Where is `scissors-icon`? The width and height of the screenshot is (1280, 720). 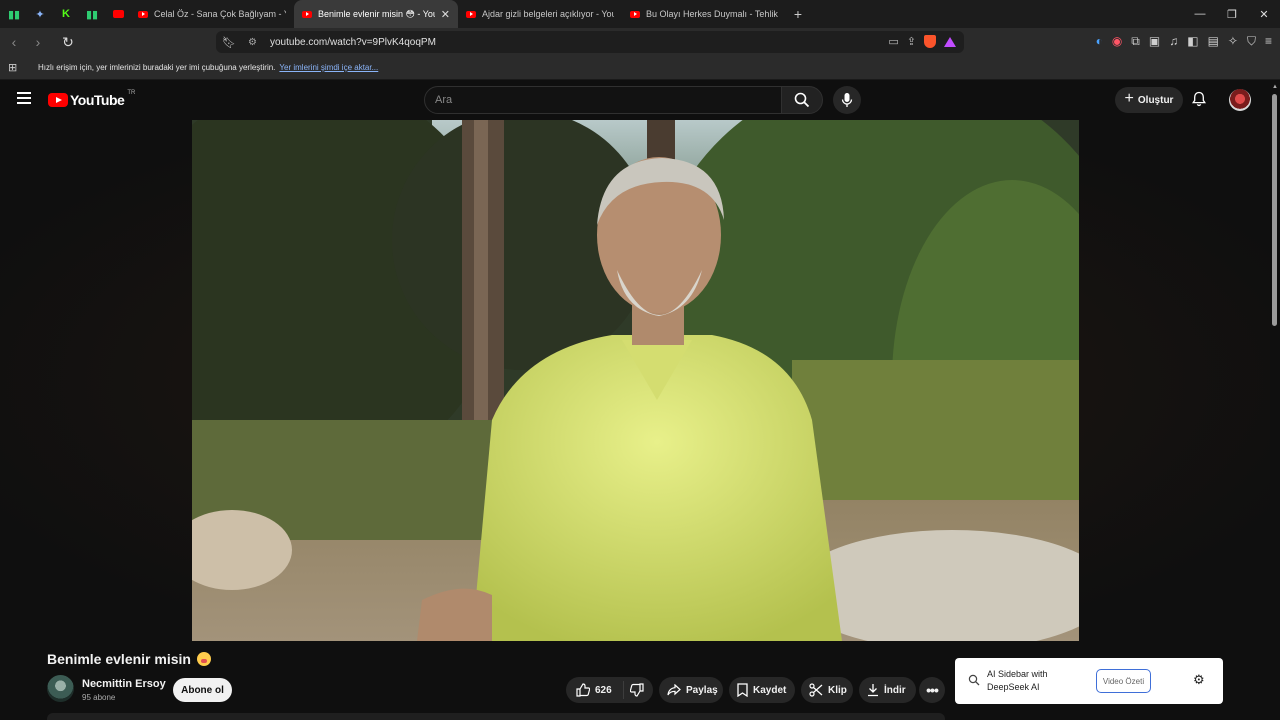 scissors-icon is located at coordinates (816, 690).